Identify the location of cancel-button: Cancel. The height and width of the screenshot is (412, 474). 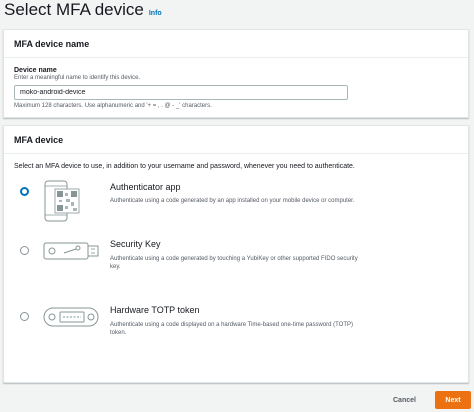
(404, 400).